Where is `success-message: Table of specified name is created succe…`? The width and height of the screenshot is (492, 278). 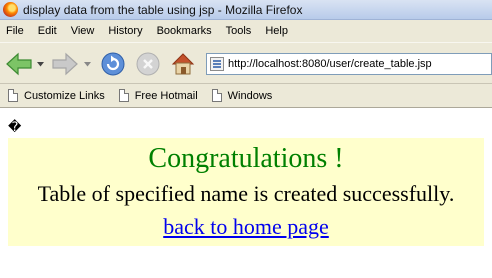 success-message: Table of specified name is created succe… is located at coordinates (246, 193).